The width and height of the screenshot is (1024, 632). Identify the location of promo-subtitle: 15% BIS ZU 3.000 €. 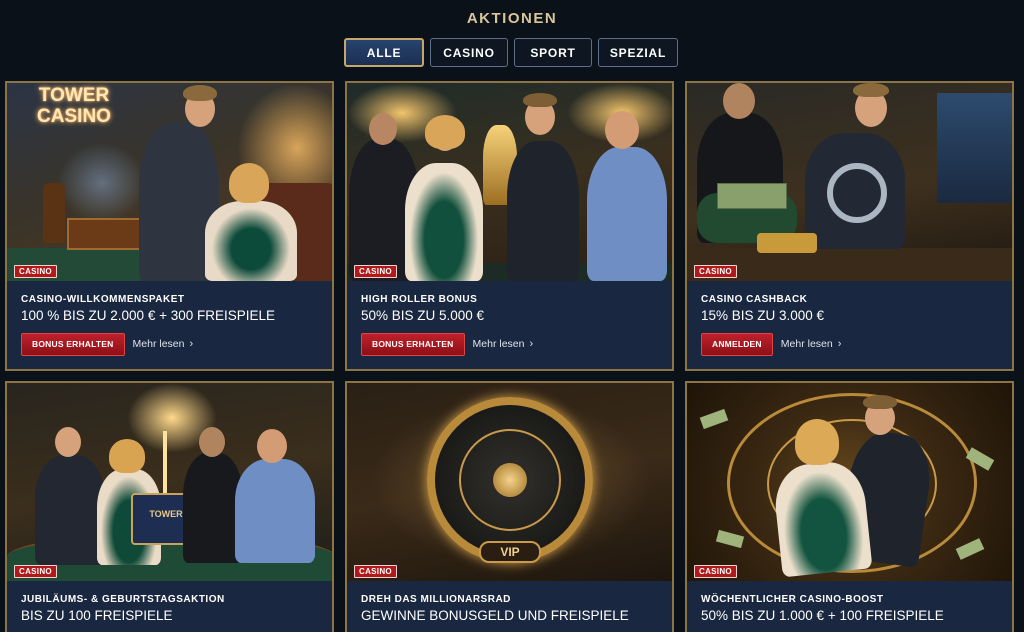
(763, 315).